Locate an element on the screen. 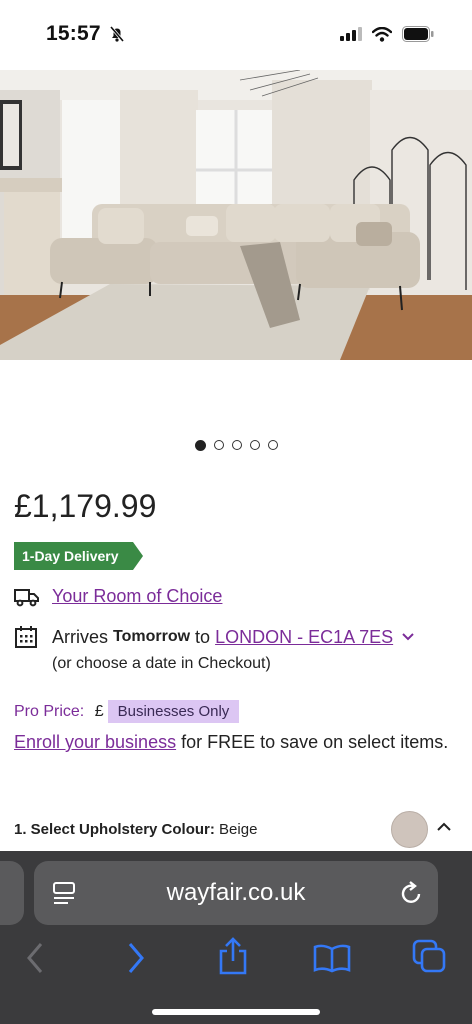  url-text: wayfair.co.uk is located at coordinates (236, 892).